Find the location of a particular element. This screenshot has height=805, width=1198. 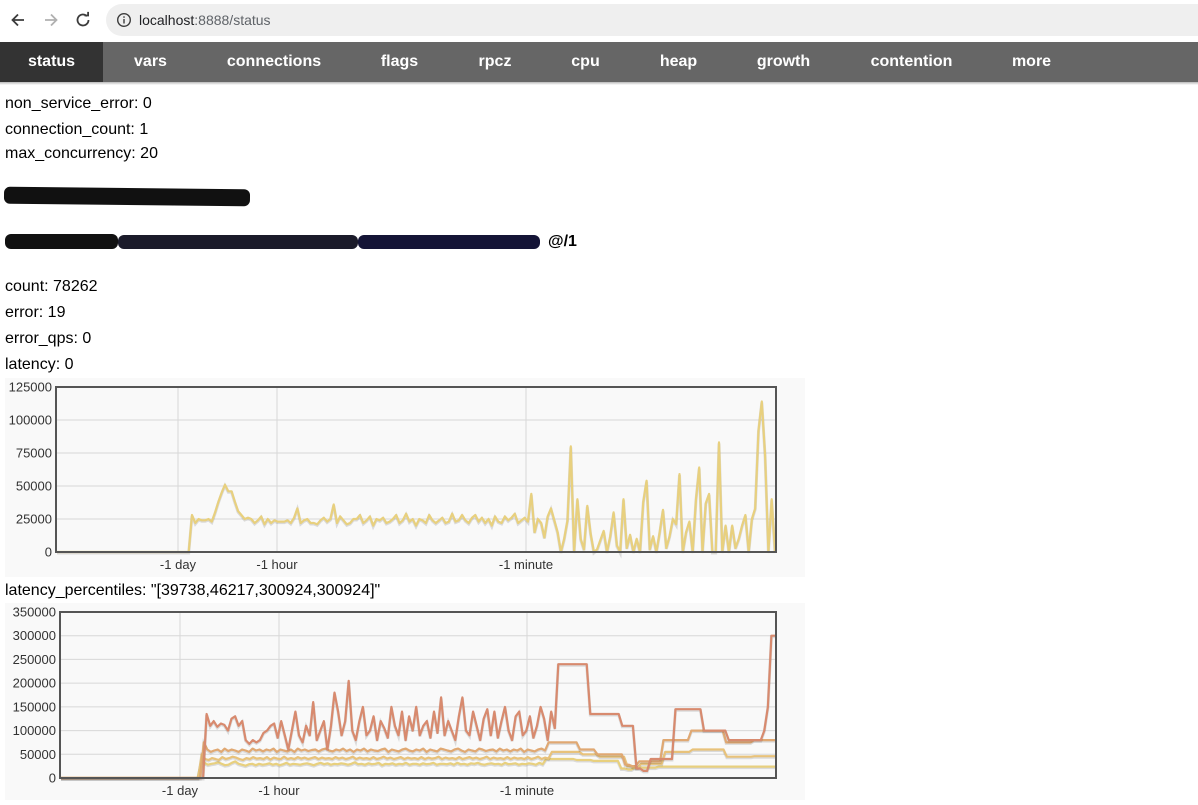

url-text: localhost:8888/status is located at coordinates (205, 20).